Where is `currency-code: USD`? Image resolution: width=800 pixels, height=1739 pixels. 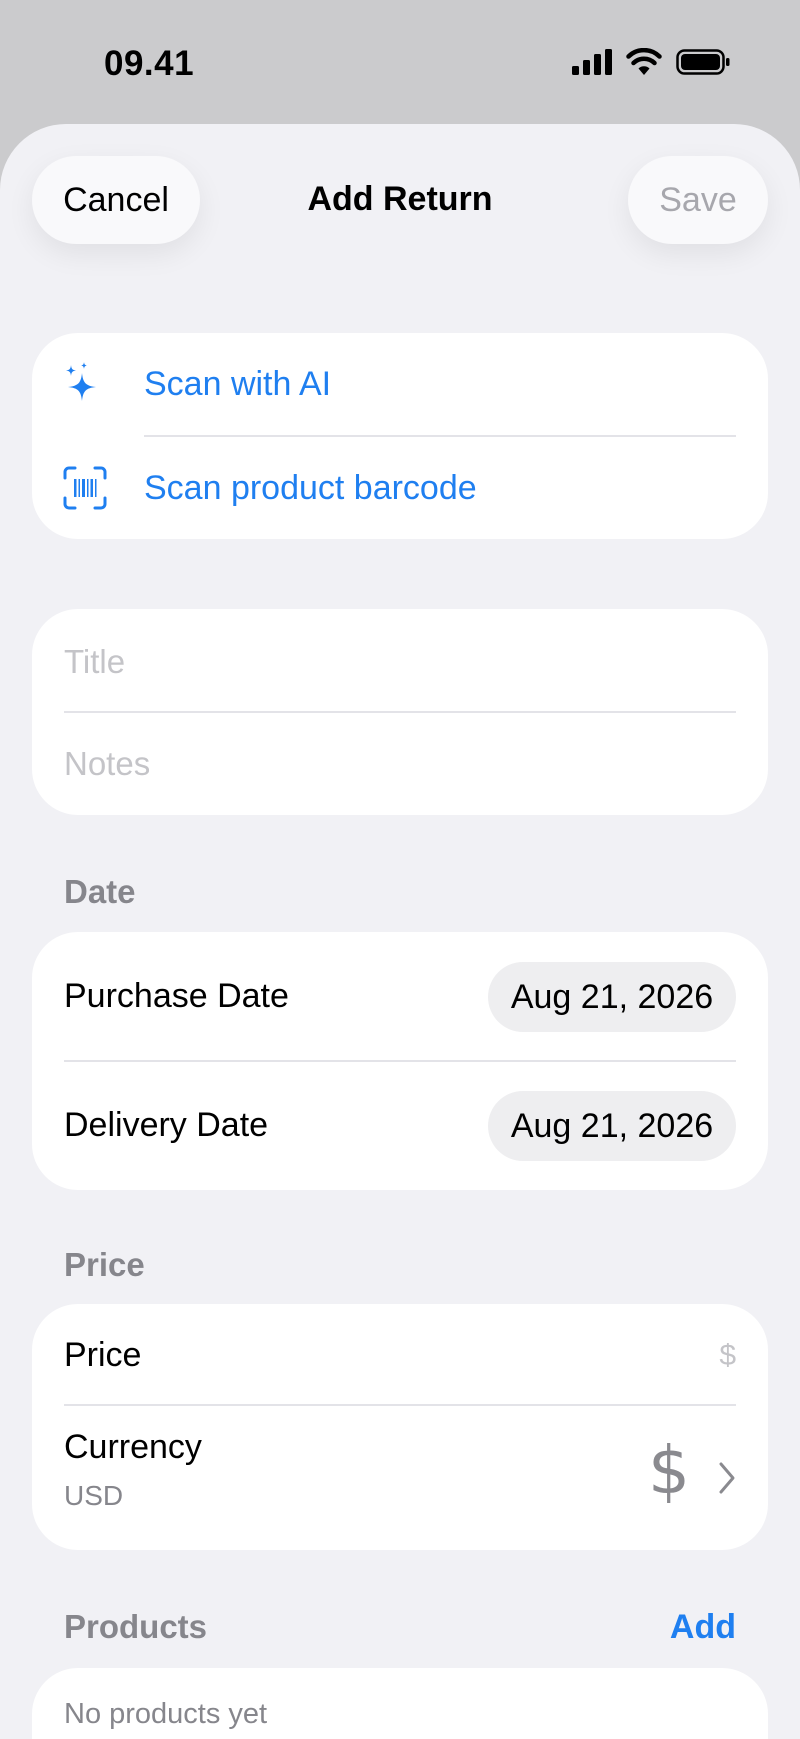
currency-code: USD is located at coordinates (94, 1495).